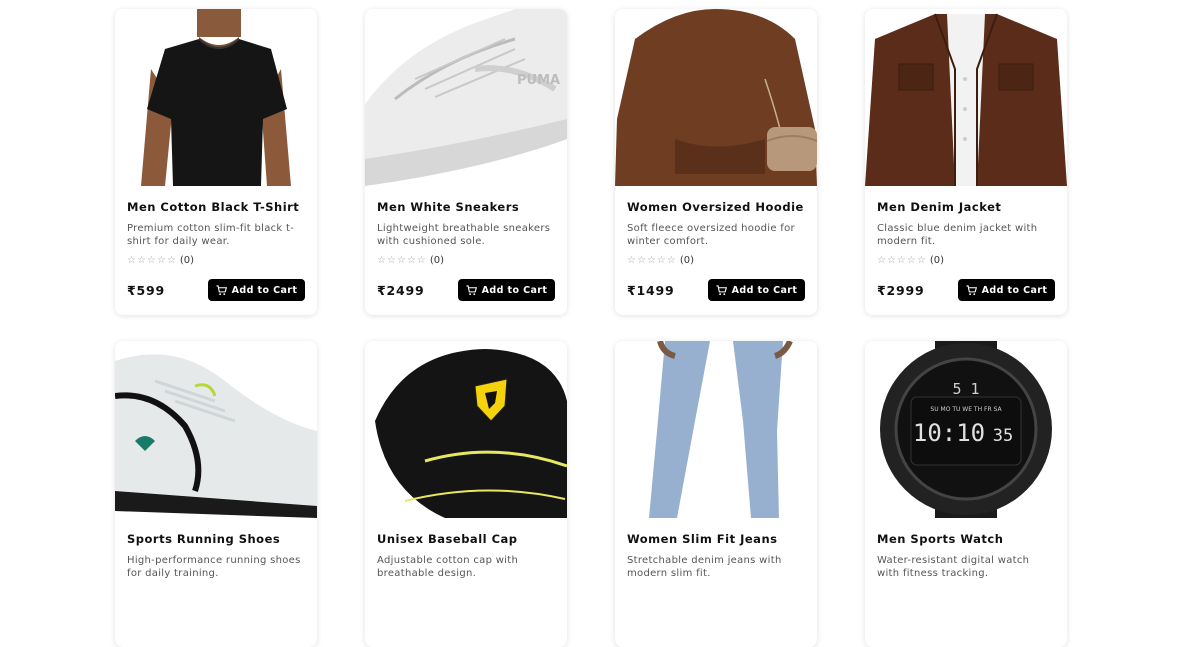  What do you see at coordinates (216, 208) in the screenshot?
I see `product-title: Men Cotton Black T-Shirt` at bounding box center [216, 208].